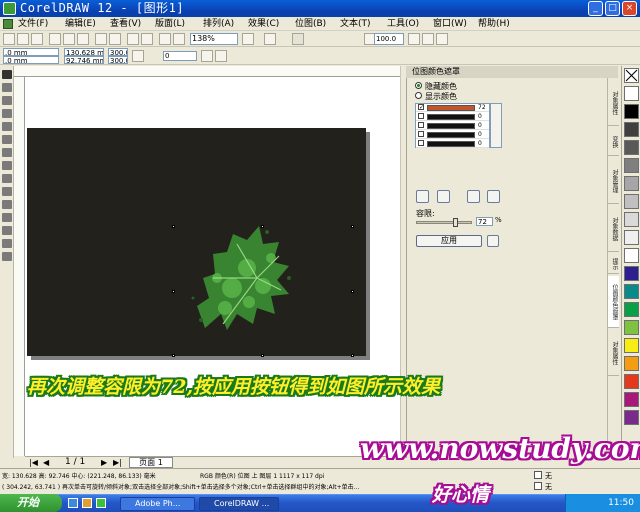 The image size is (640, 512). I want to click on mask-color-list: ✓ 72 0 0 0 0, so click(452, 125).